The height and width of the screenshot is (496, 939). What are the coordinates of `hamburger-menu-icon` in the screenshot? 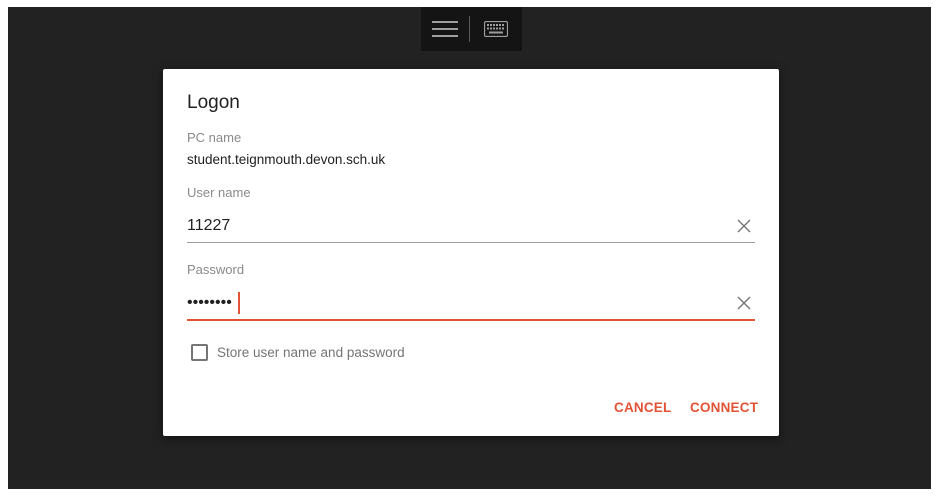 It's located at (445, 29).